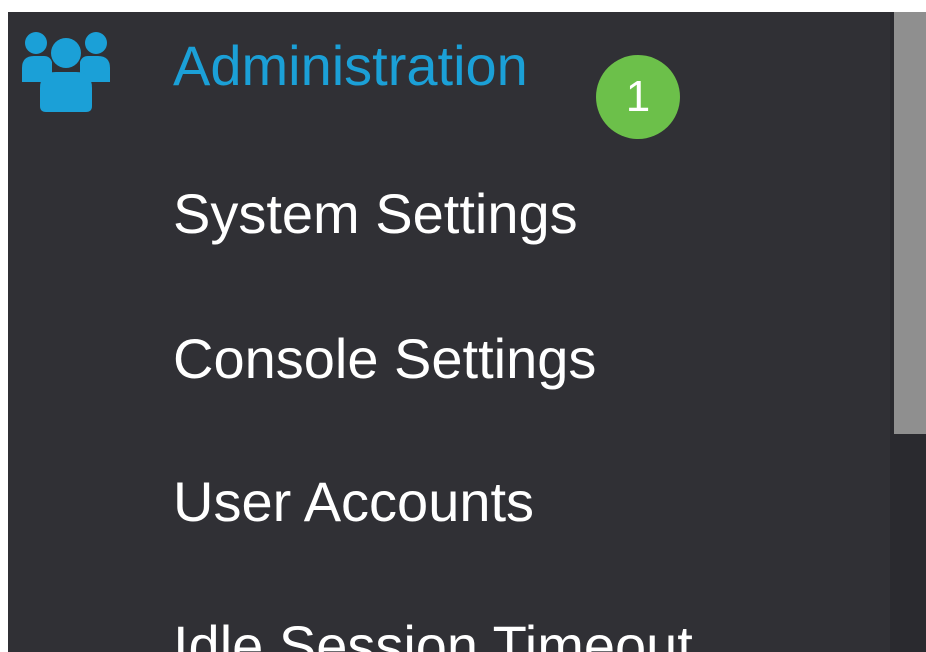 The height and width of the screenshot is (652, 926). Describe the element at coordinates (375, 214) in the screenshot. I see `menu-item-system-settings: System Settings` at that location.